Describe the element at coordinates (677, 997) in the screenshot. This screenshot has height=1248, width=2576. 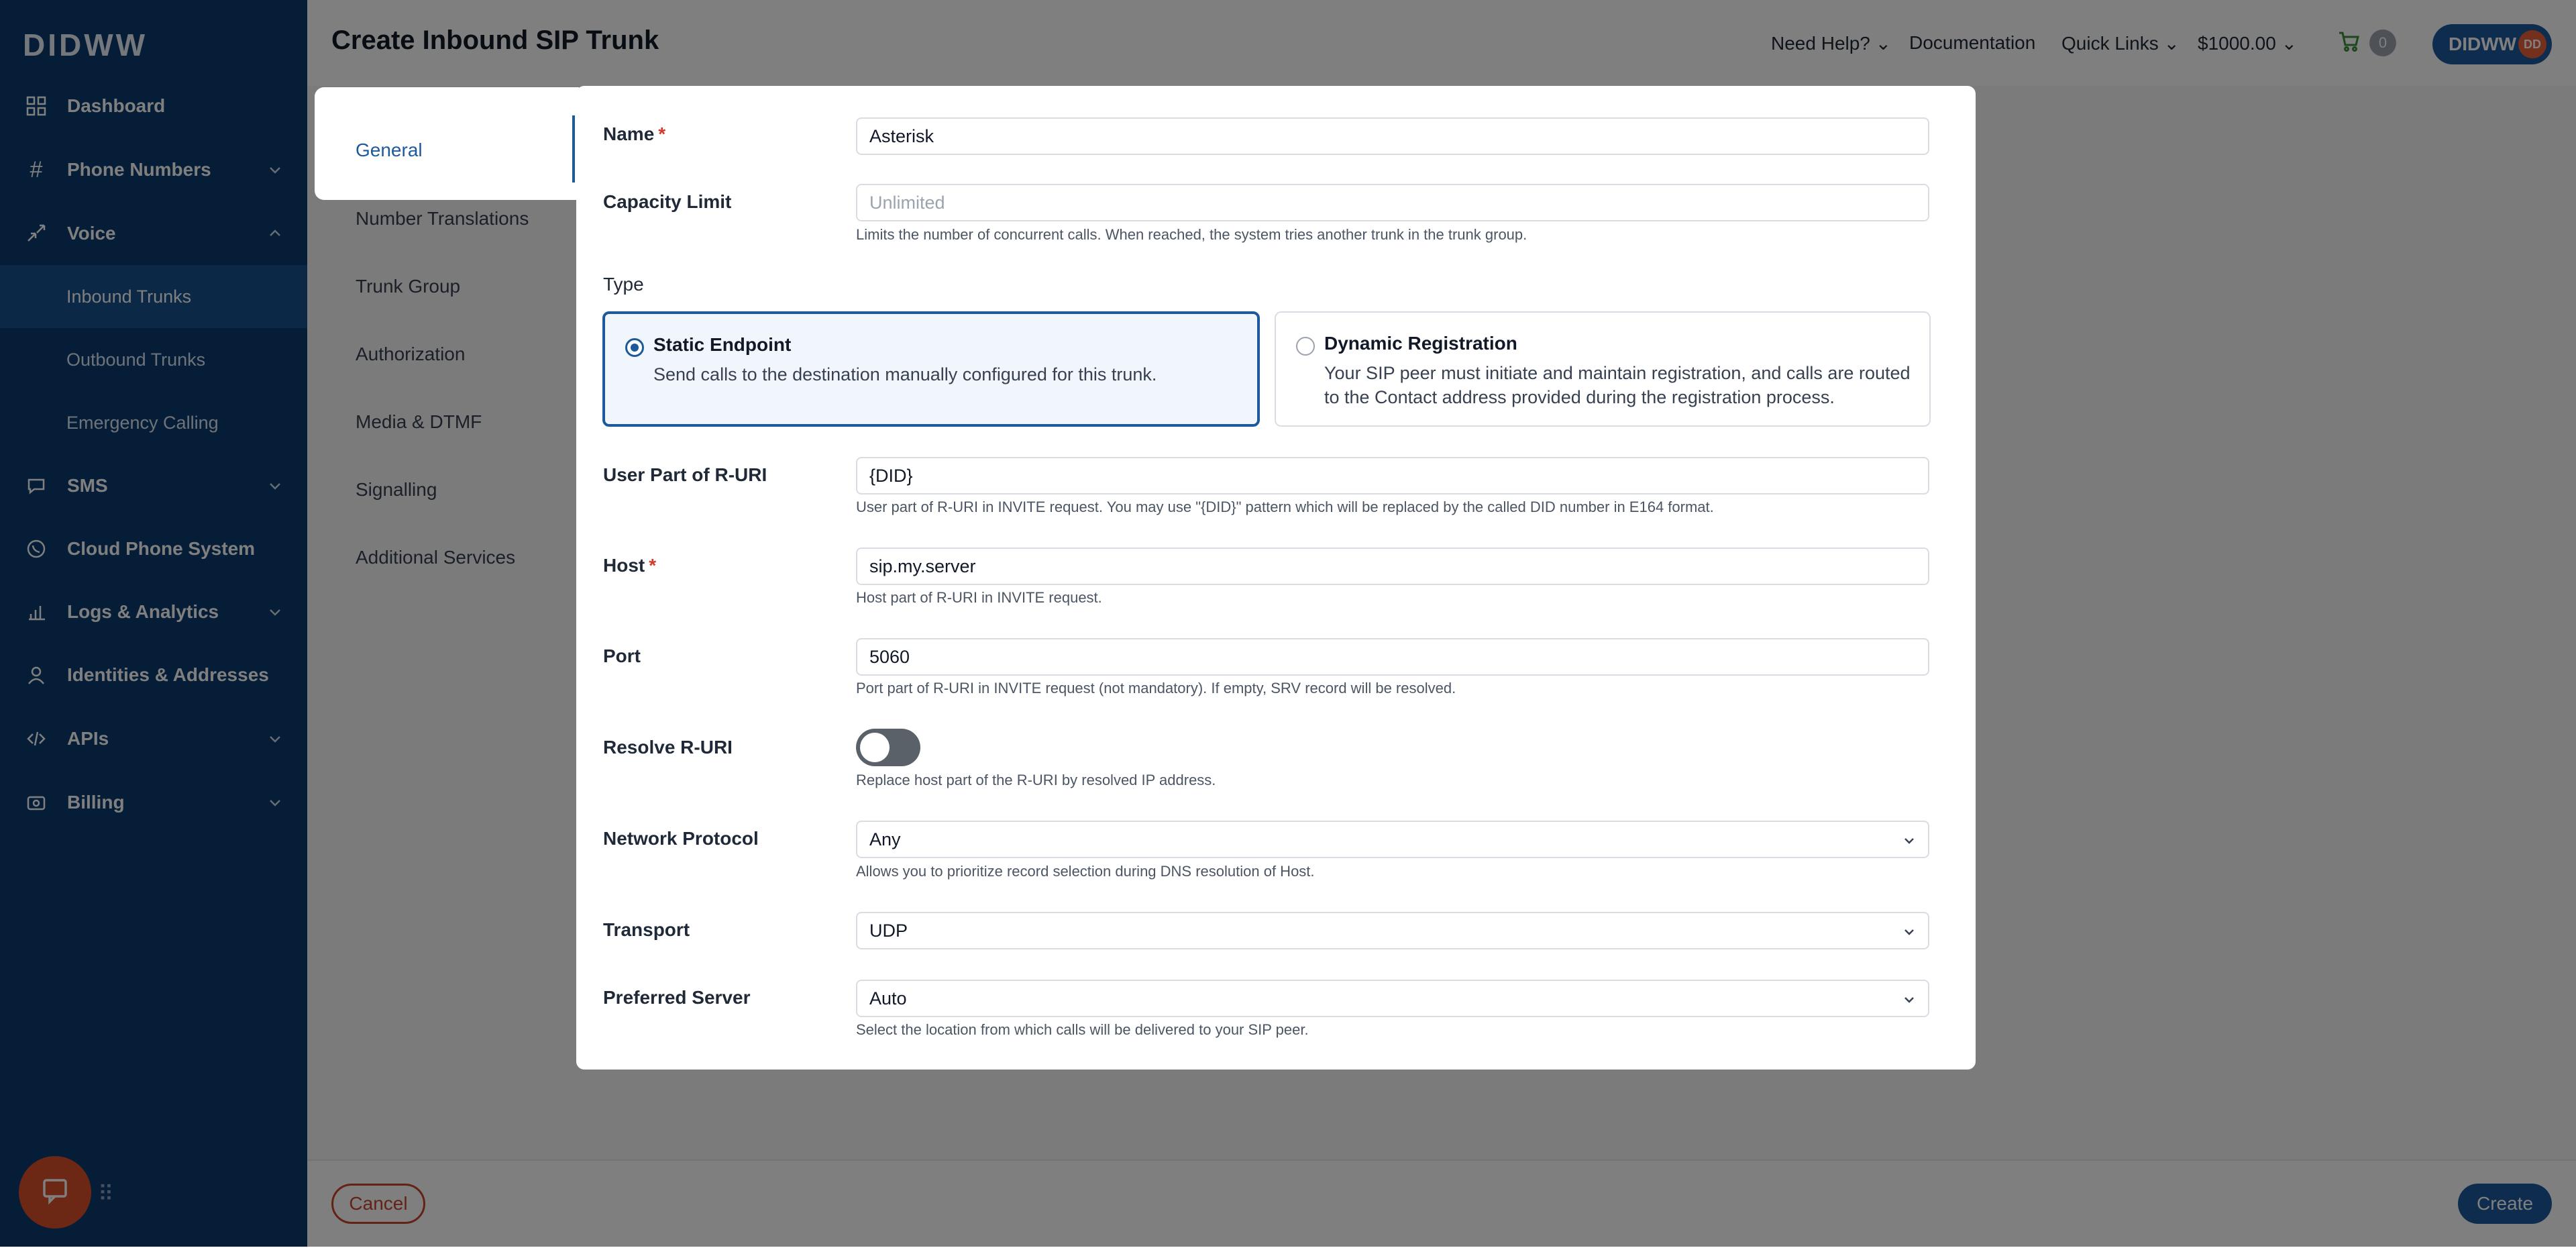
I see `preferred-server-label: Preferred Server` at that location.